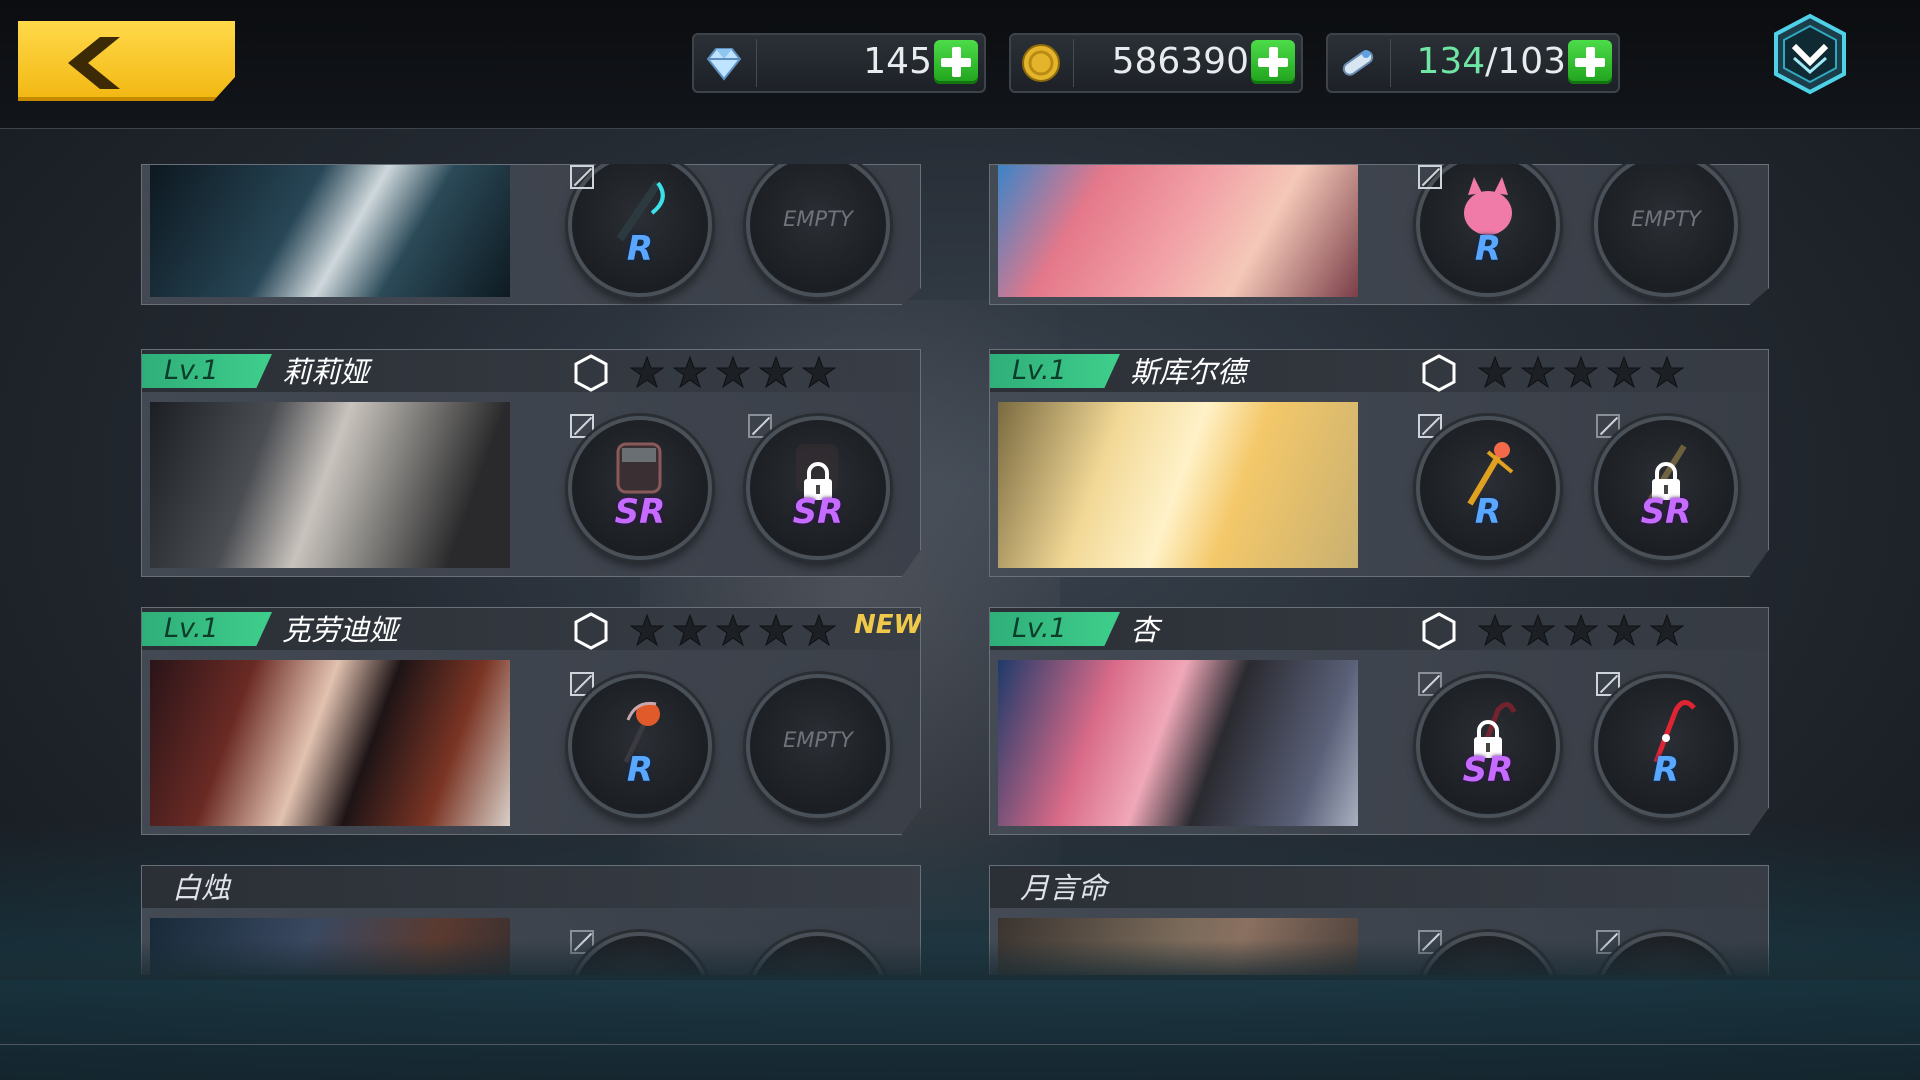 Image resolution: width=1920 pixels, height=1080 pixels. What do you see at coordinates (1145, 630) in the screenshot?
I see `character-name: 杏` at bounding box center [1145, 630].